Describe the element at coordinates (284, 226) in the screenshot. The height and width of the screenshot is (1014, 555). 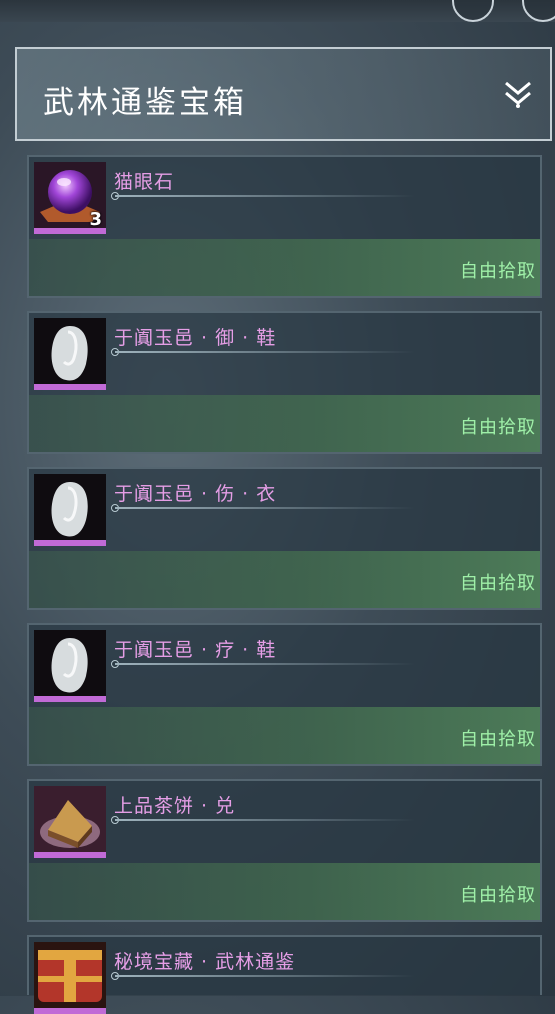
I see `loot-item: 3 猫眼石 自由拾取` at that location.